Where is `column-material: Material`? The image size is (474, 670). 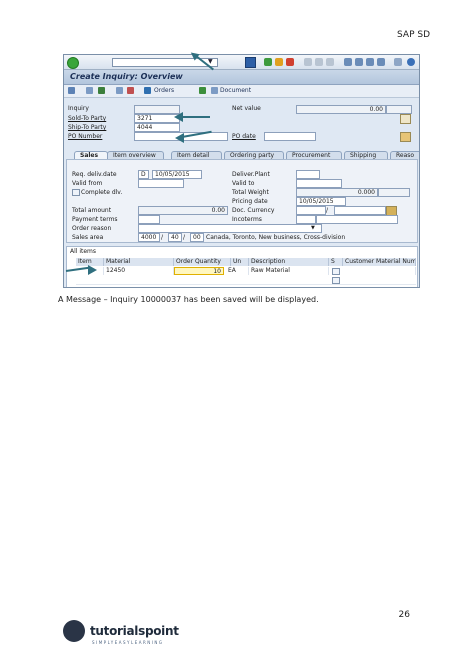 column-material: Material is located at coordinates (139, 262).